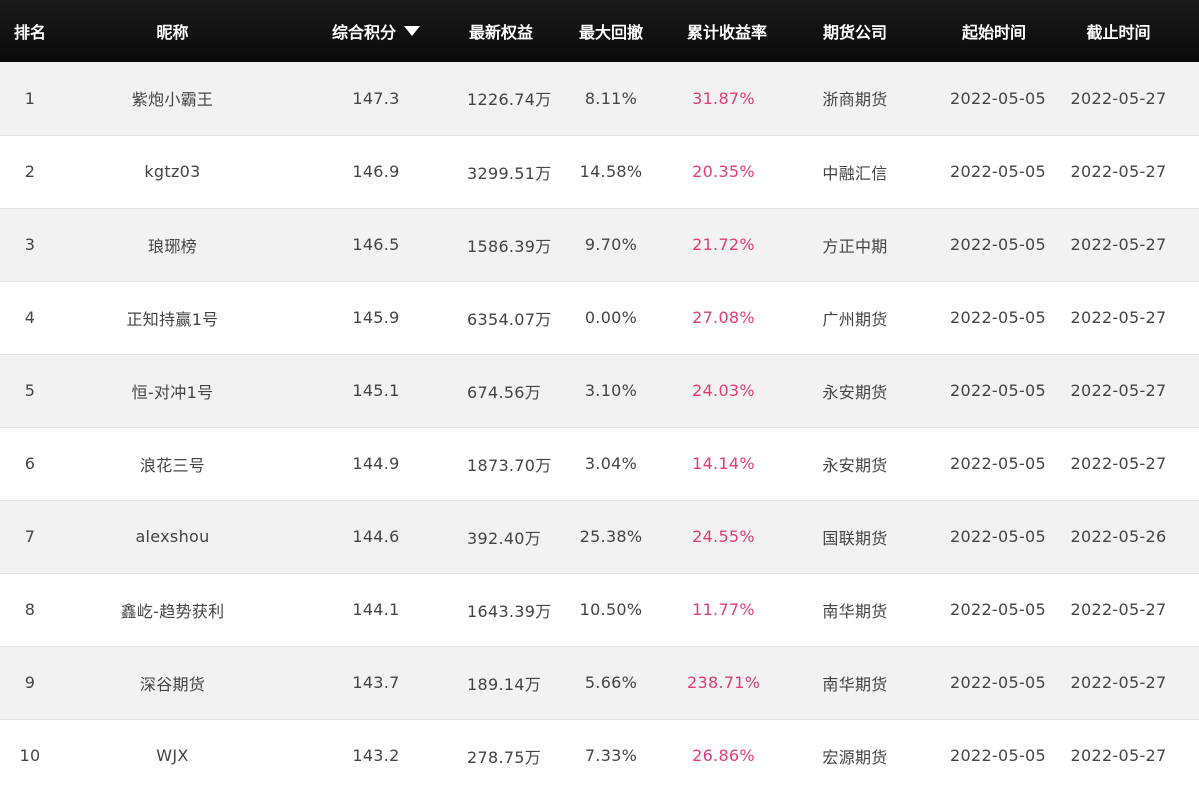 This screenshot has width=1199, height=790. Describe the element at coordinates (504, 757) in the screenshot. I see `cell-equity: 278.75万` at that location.